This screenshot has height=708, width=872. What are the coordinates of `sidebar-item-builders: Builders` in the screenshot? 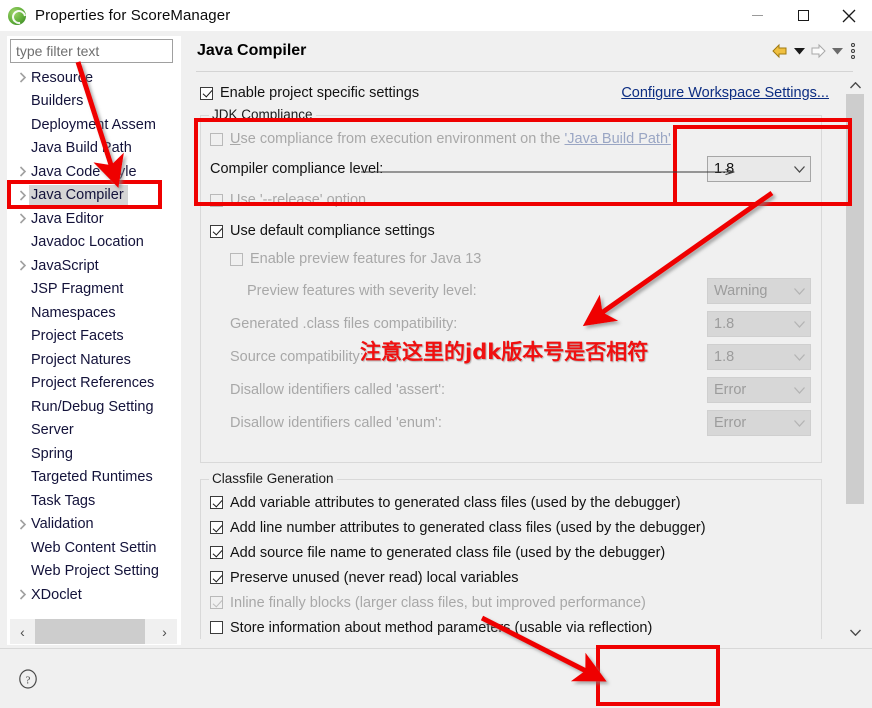 It's located at (93, 102).